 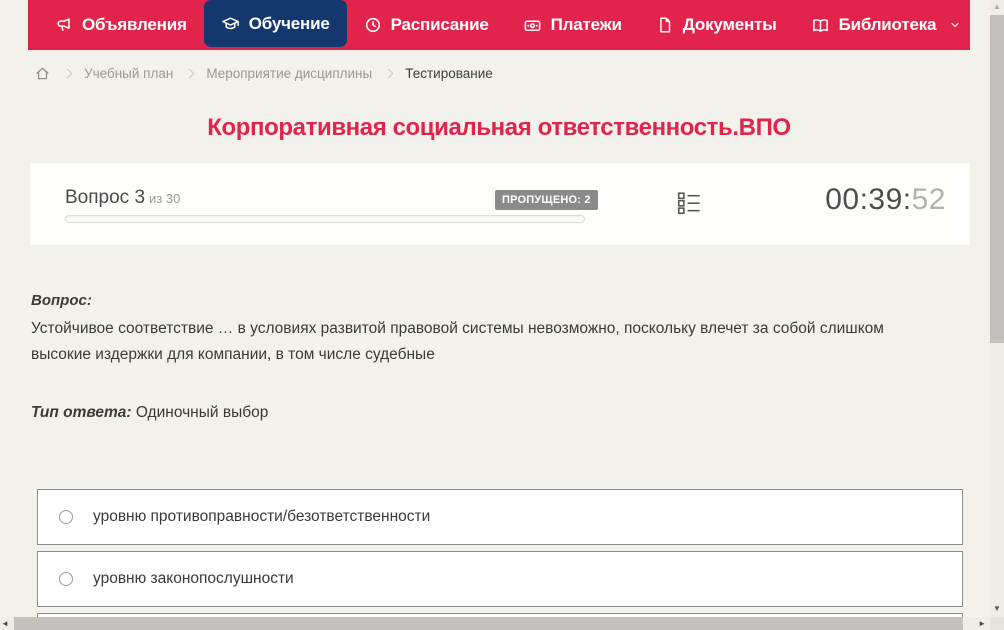 I want to click on nav-tab-announcements: Объявления, so click(x=121, y=25).